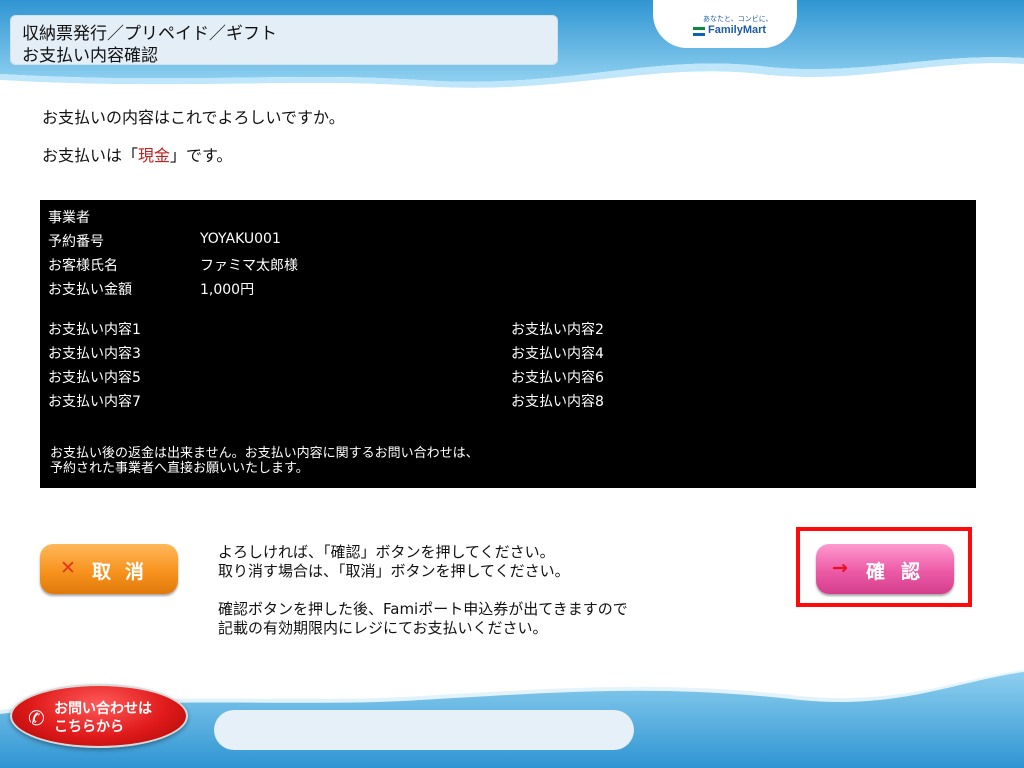 The image size is (1024, 768). What do you see at coordinates (249, 266) in the screenshot?
I see `customer-name-value: ファミマ太郎様` at bounding box center [249, 266].